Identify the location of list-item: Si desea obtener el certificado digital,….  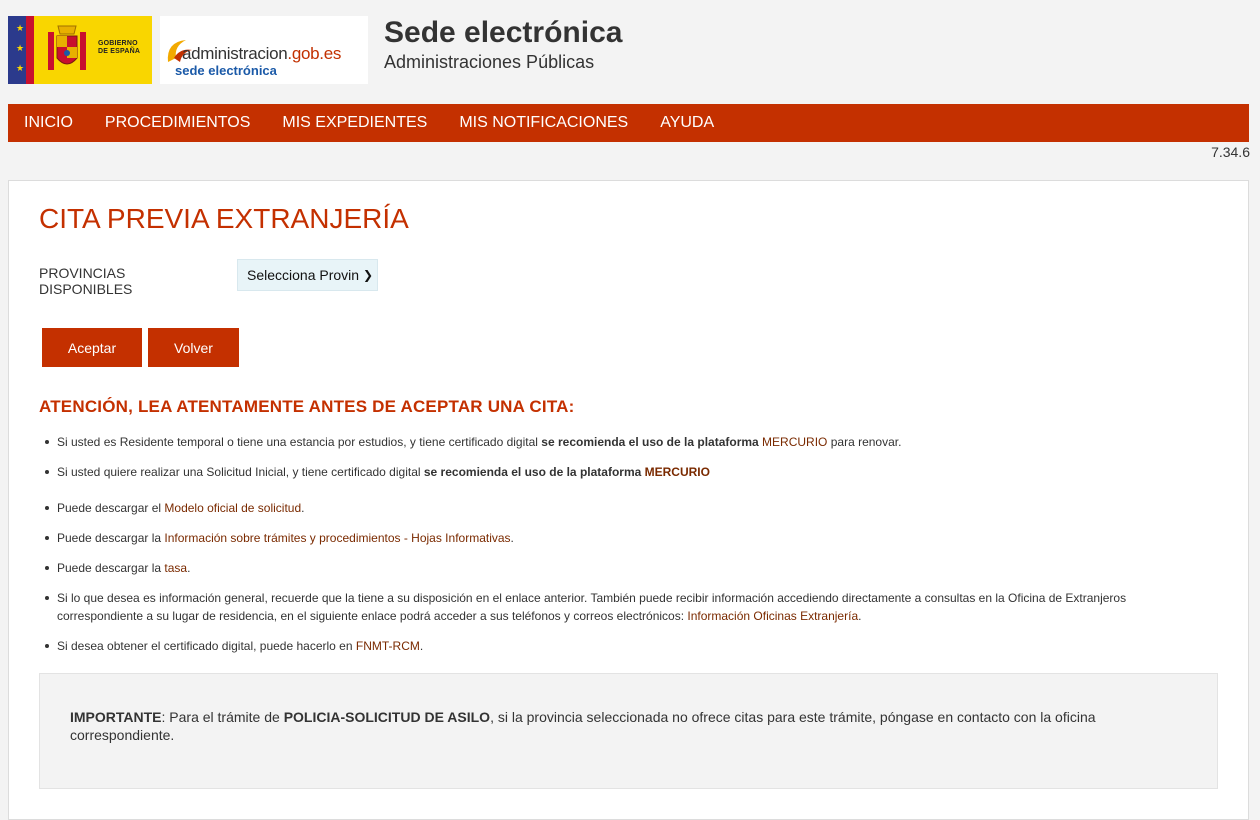
(234, 646).